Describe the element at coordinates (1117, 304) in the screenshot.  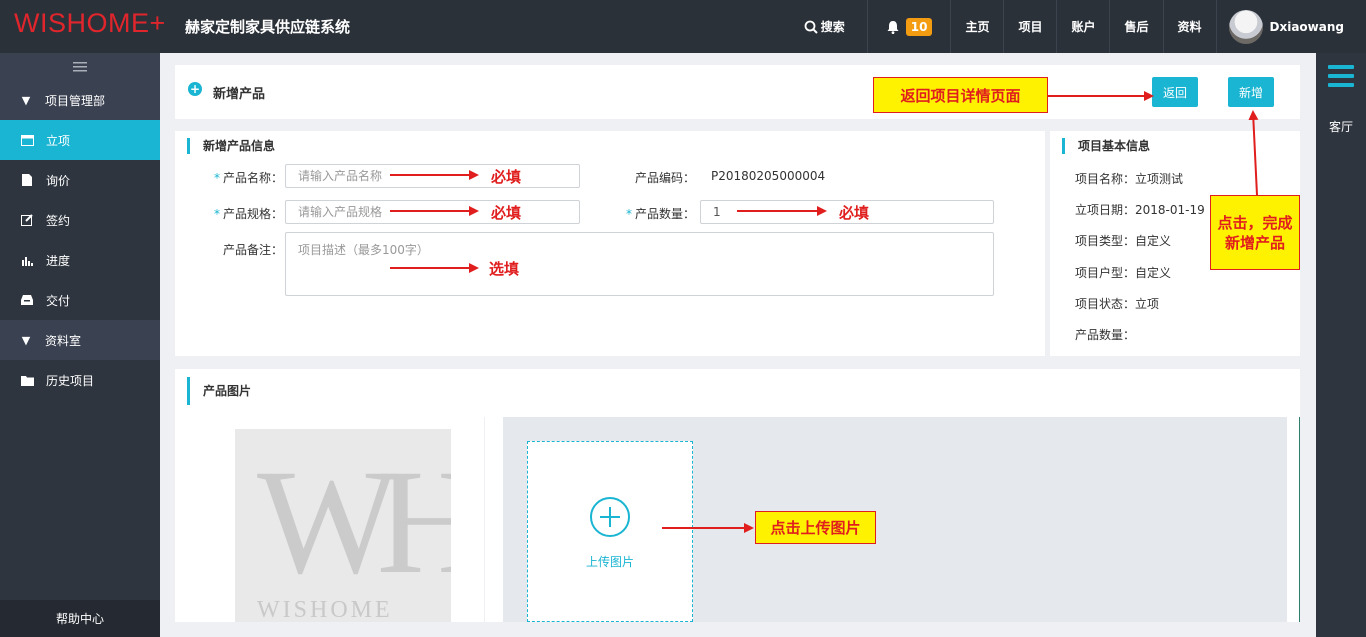
I see `project-status-line: 项目状态：立项` at that location.